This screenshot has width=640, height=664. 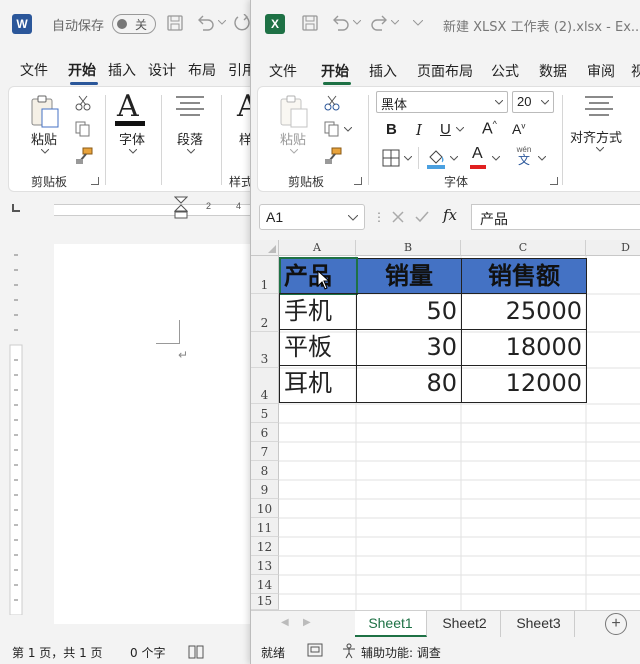 I want to click on cell-c1: 销售额, so click(x=524, y=276).